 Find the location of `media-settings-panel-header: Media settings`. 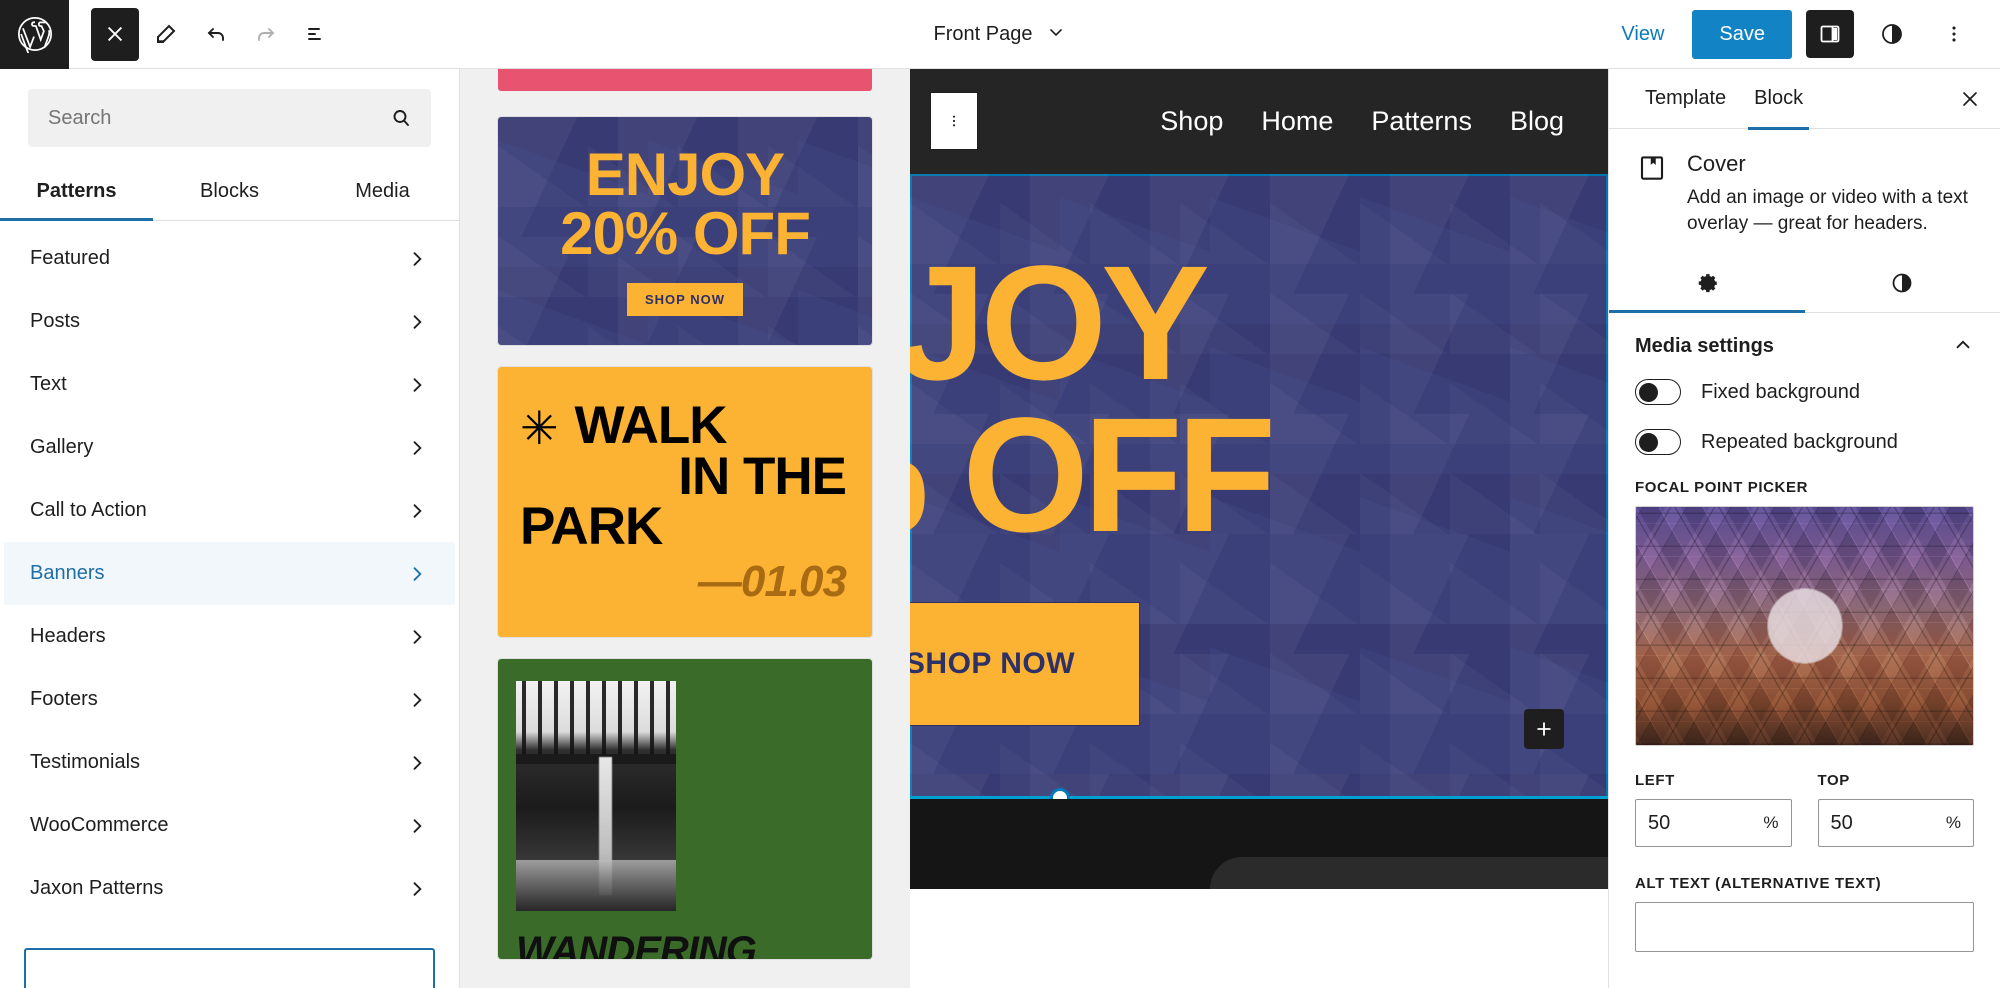

media-settings-panel-header: Media settings is located at coordinates (1804, 346).